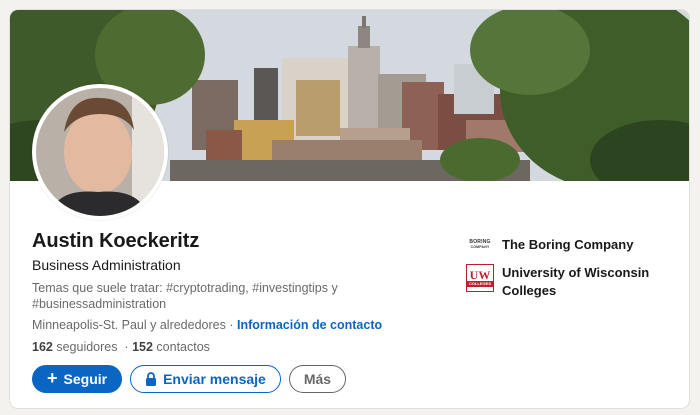  What do you see at coordinates (106, 265) in the screenshot?
I see `profile-headline: Business Administration` at bounding box center [106, 265].